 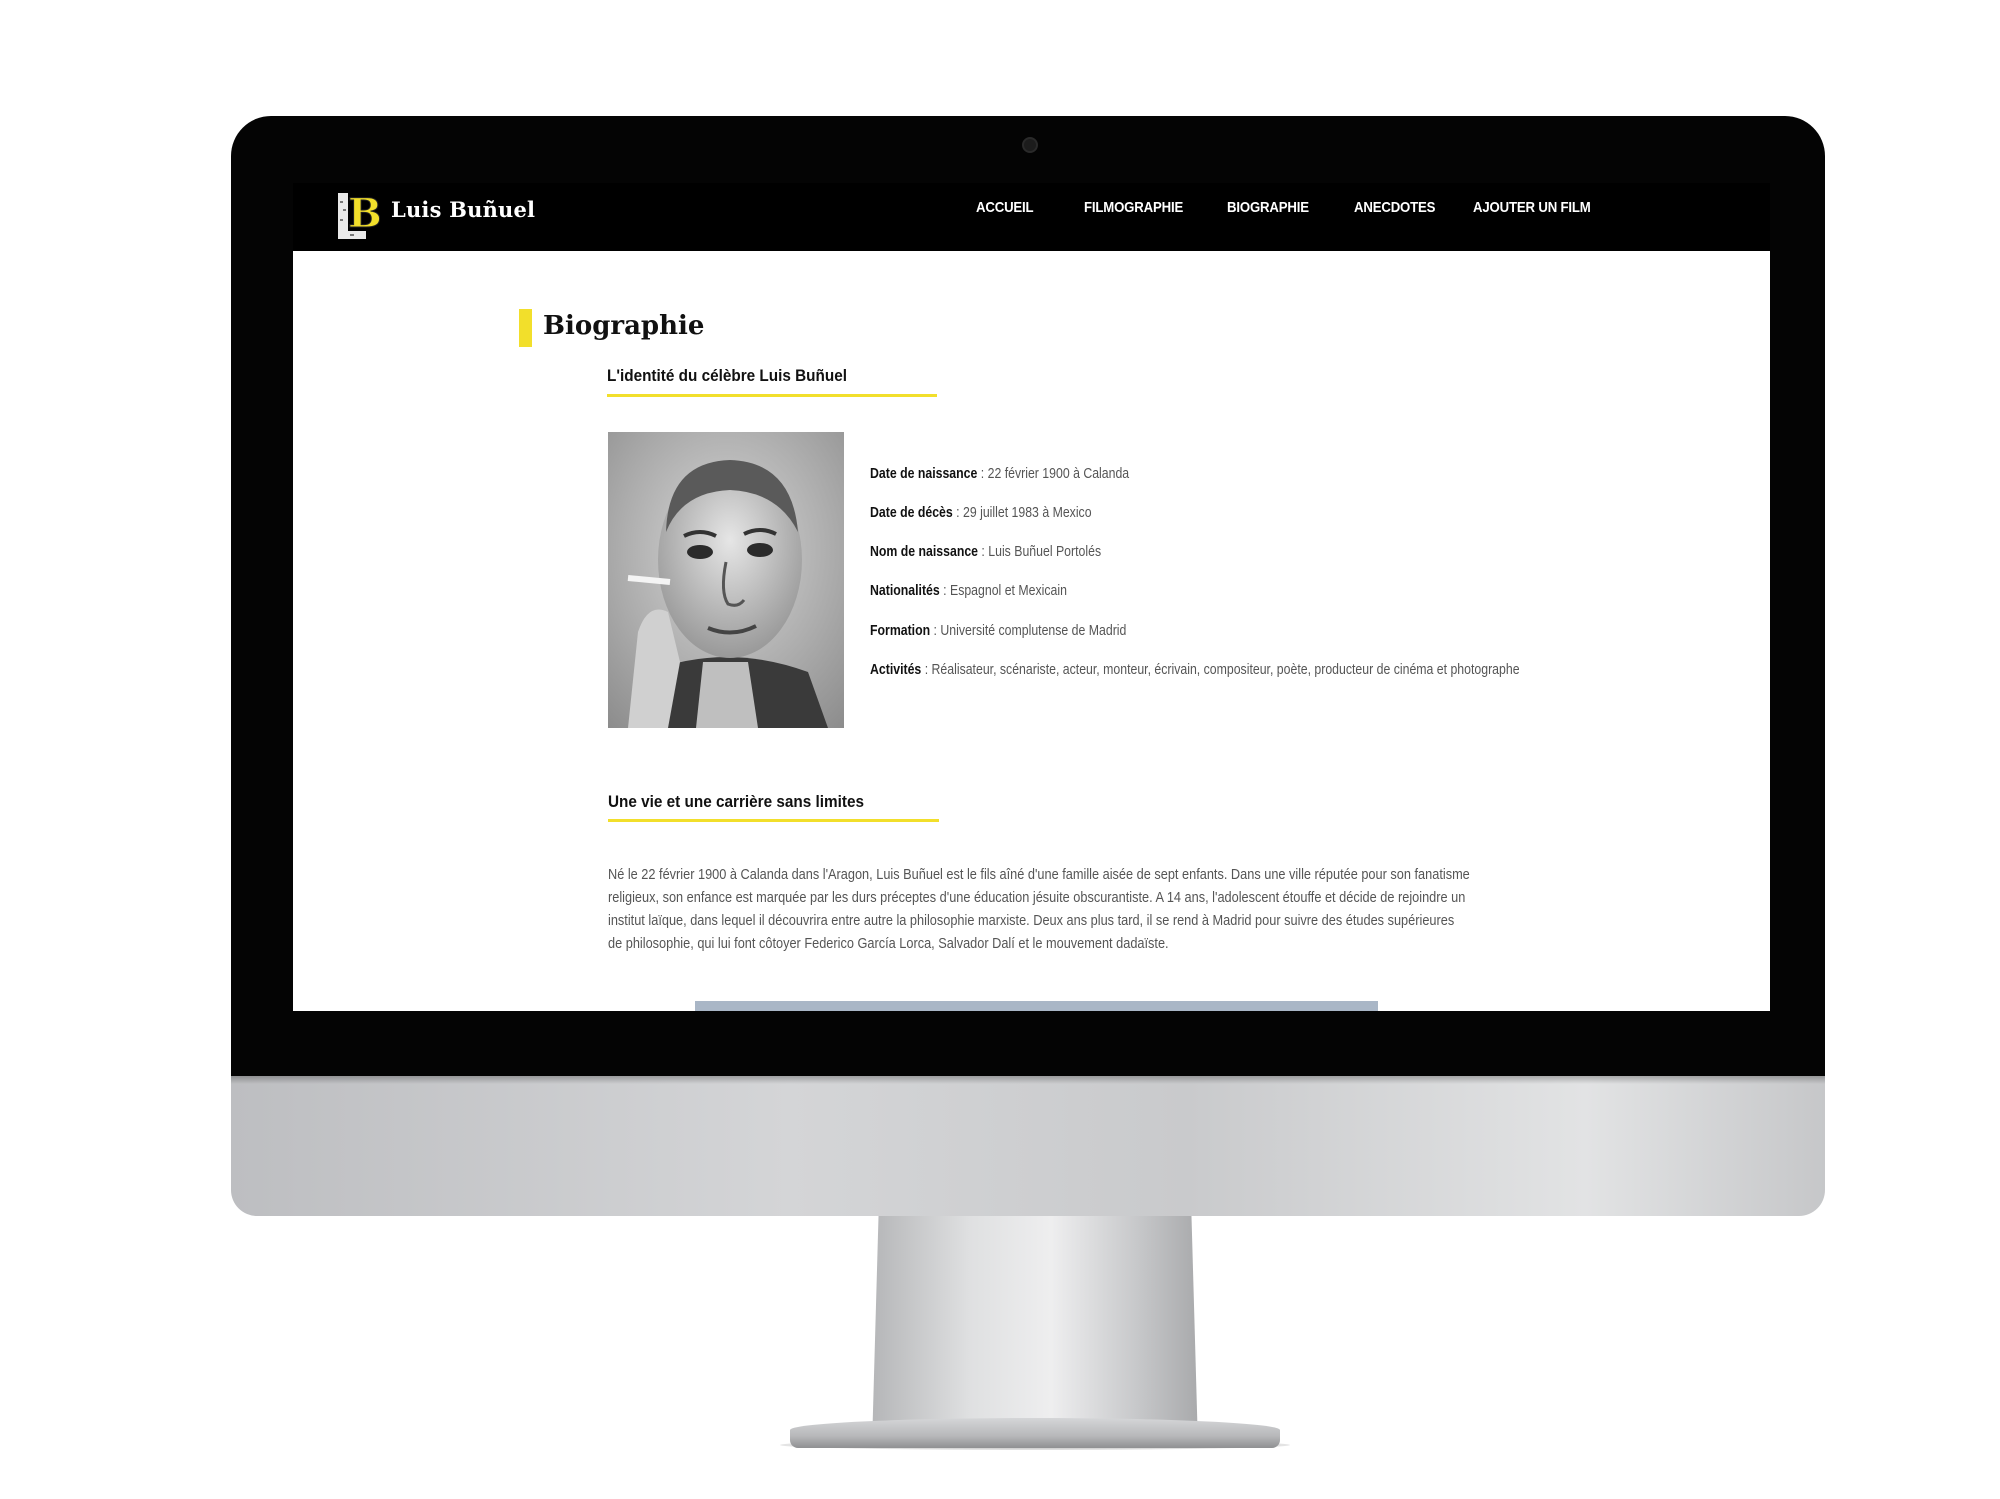 What do you see at coordinates (463, 209) in the screenshot?
I see `site-title: Luis Buñuel` at bounding box center [463, 209].